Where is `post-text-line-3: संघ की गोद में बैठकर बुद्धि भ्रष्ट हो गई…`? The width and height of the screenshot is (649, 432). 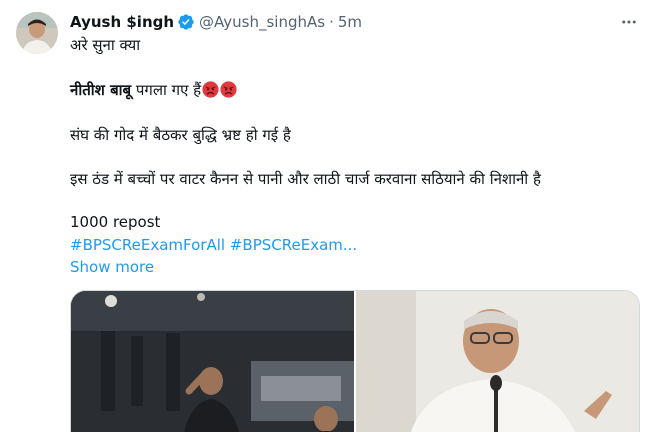
post-text-line-3: संघ की गोद में बैठकर बुद्धि भ्रष्ट हो गई… is located at coordinates (180, 135).